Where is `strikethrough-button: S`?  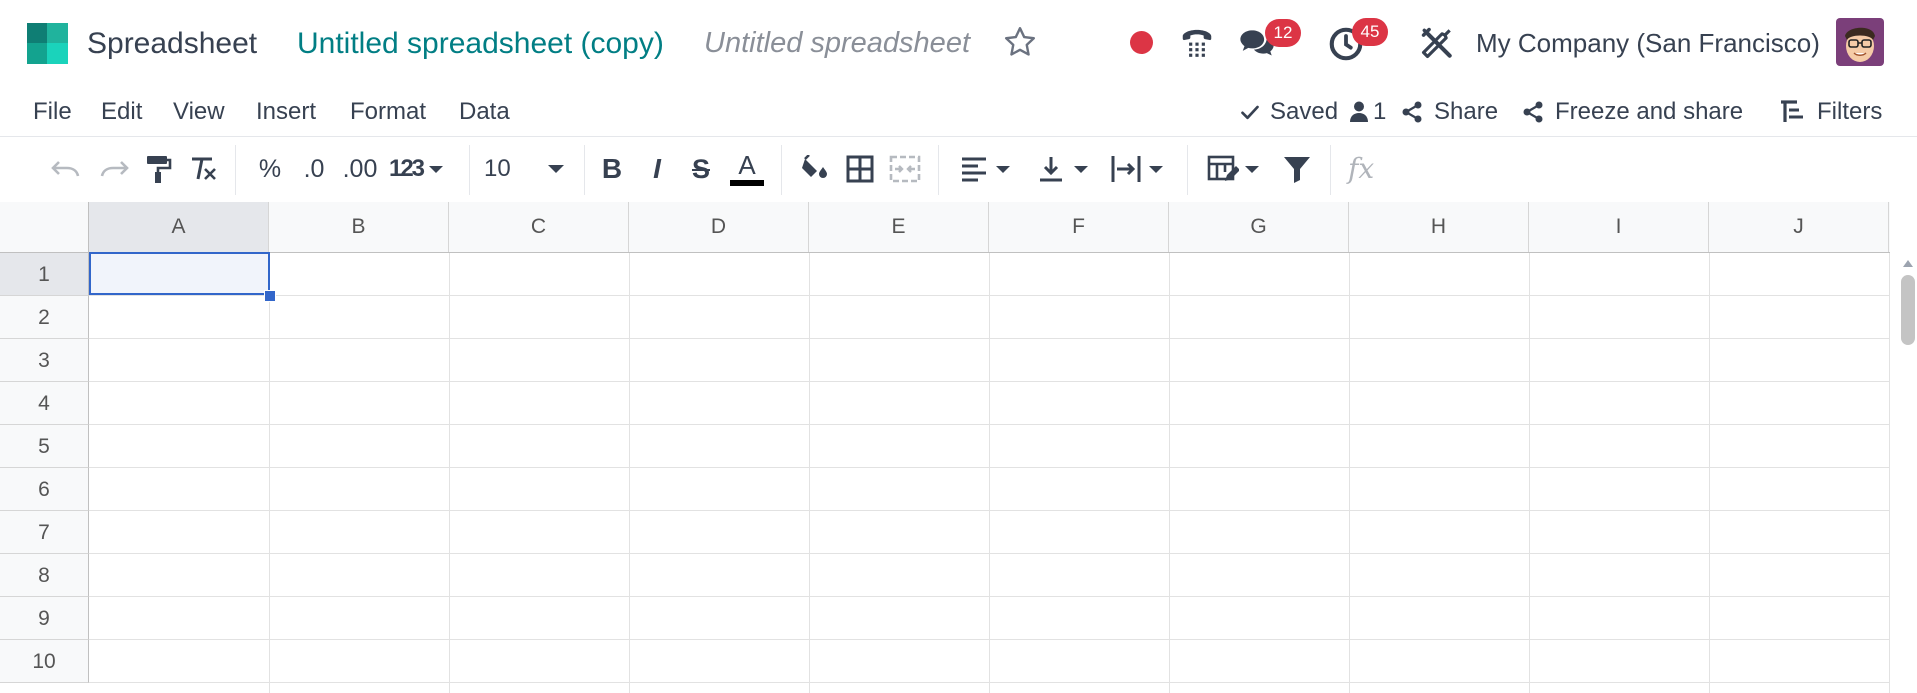 strikethrough-button: S is located at coordinates (701, 169).